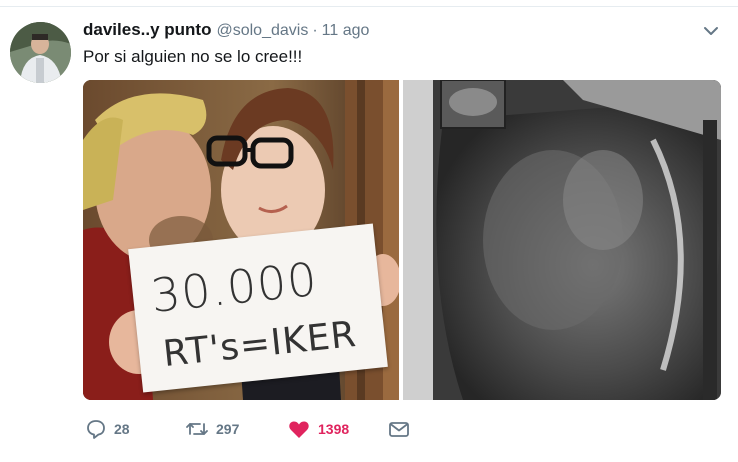  I want to click on envelope-icon, so click(399, 429).